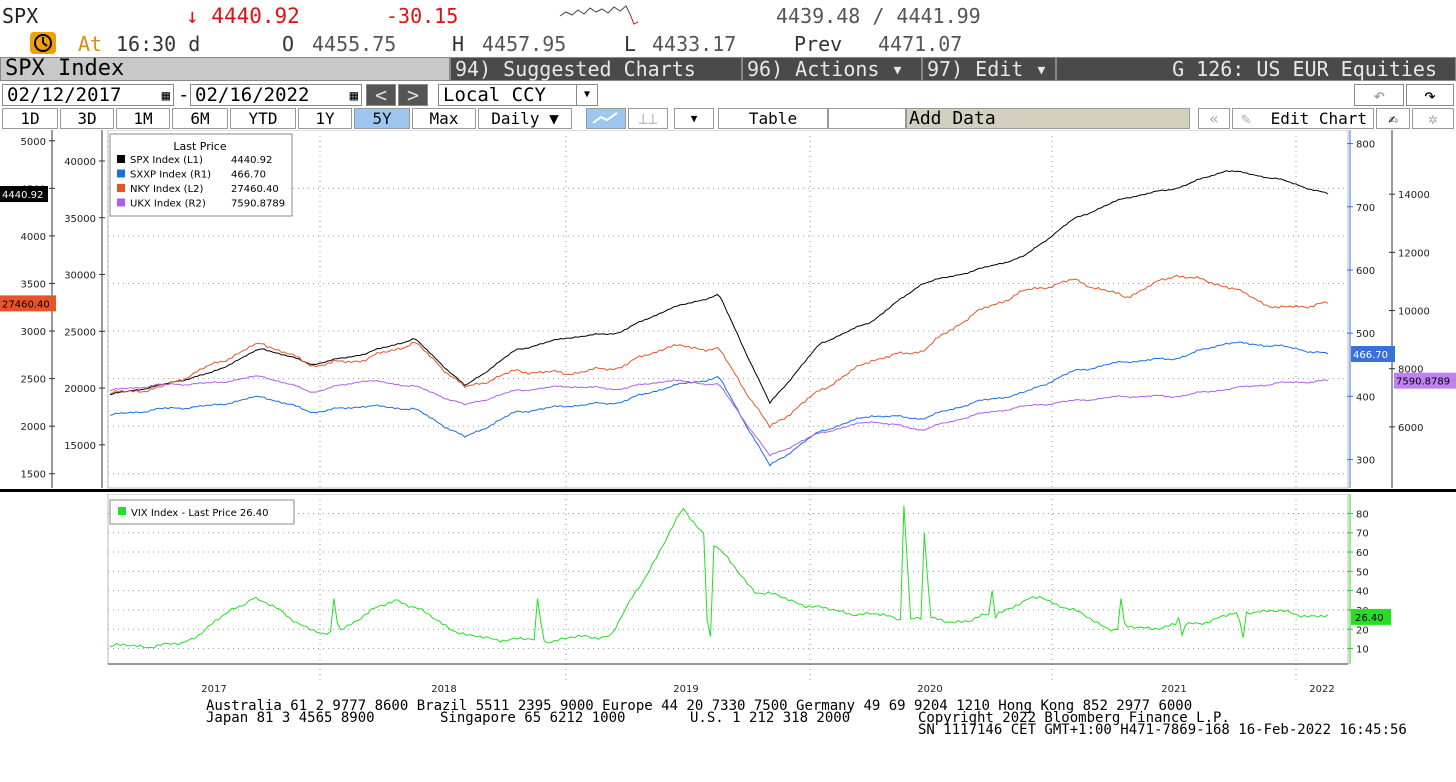 Image resolution: width=1456 pixels, height=782 pixels. What do you see at coordinates (122, 511) in the screenshot?
I see `vix-legend-swatch` at bounding box center [122, 511].